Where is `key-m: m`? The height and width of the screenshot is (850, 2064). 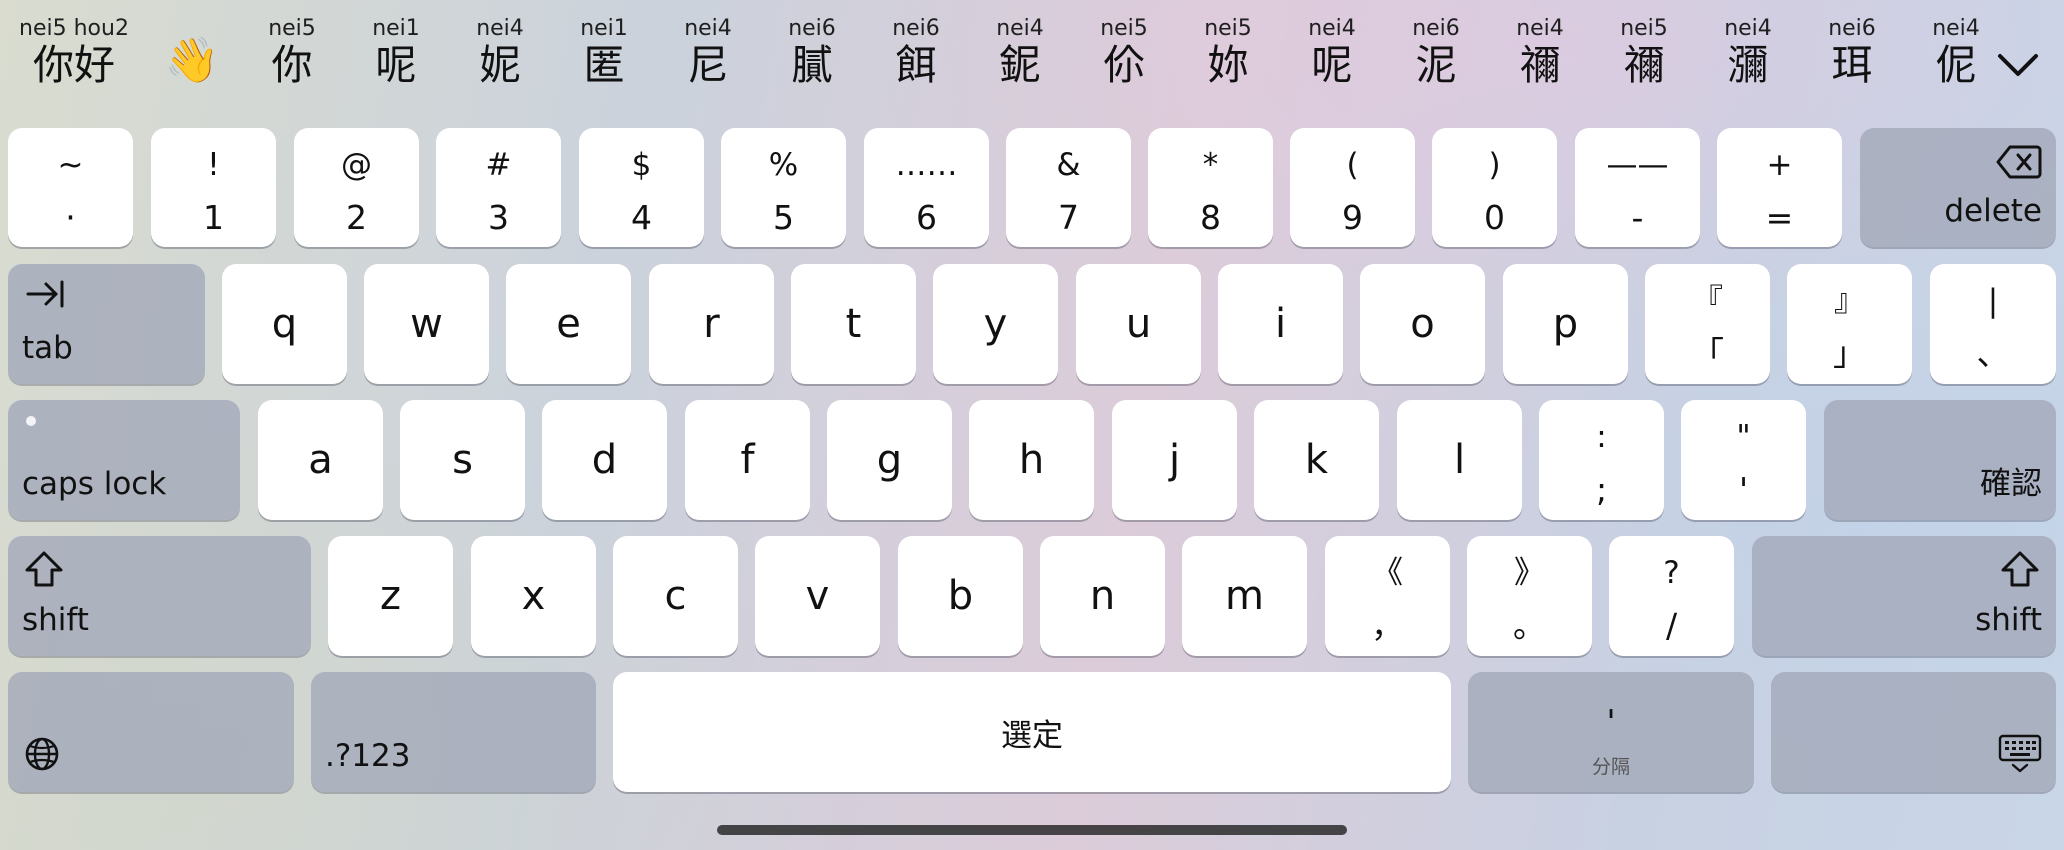
key-m: m is located at coordinates (1244, 596).